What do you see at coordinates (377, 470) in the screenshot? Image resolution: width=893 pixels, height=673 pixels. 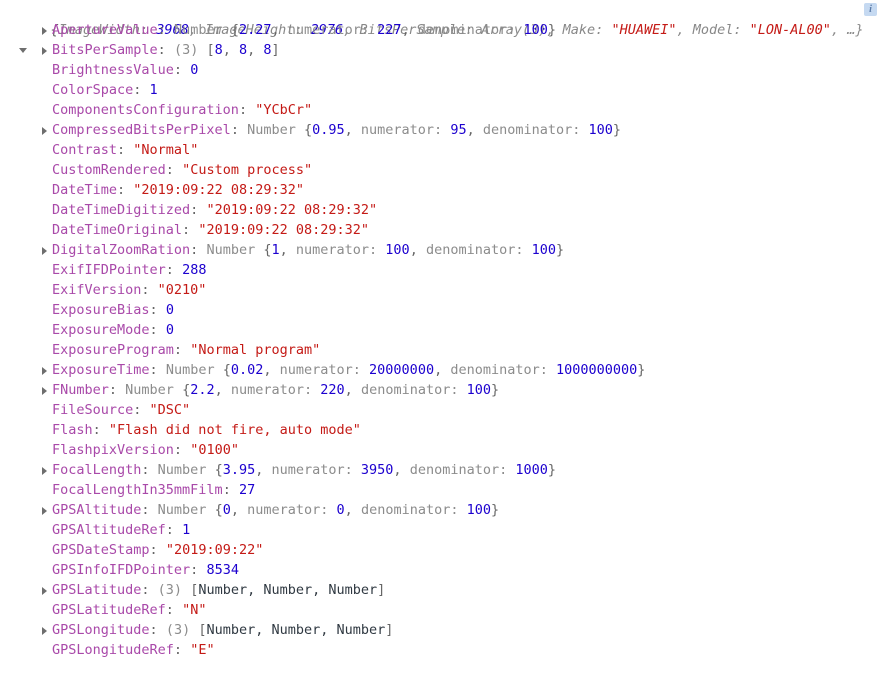 I see `value-token-num: 3950` at bounding box center [377, 470].